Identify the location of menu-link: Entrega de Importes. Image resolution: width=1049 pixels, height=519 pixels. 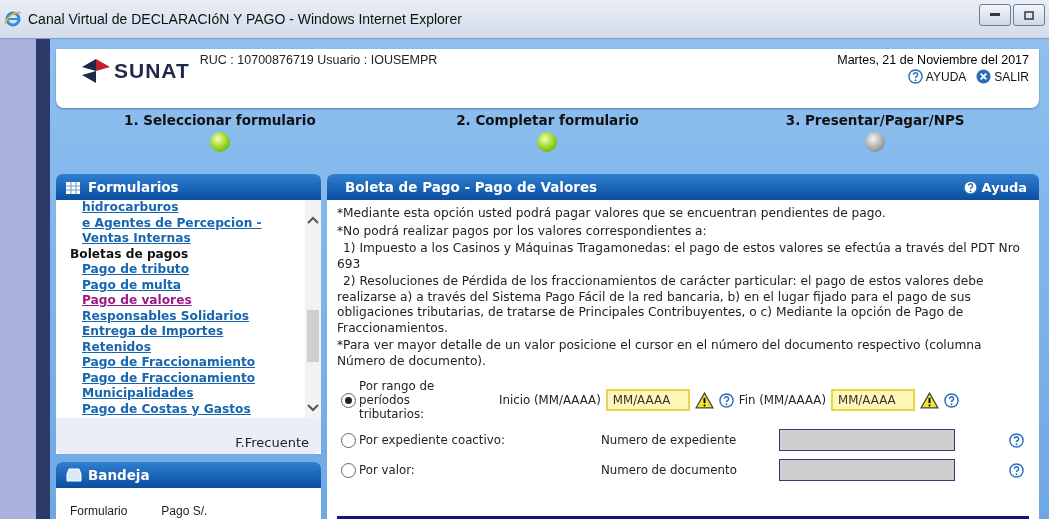
(187, 332).